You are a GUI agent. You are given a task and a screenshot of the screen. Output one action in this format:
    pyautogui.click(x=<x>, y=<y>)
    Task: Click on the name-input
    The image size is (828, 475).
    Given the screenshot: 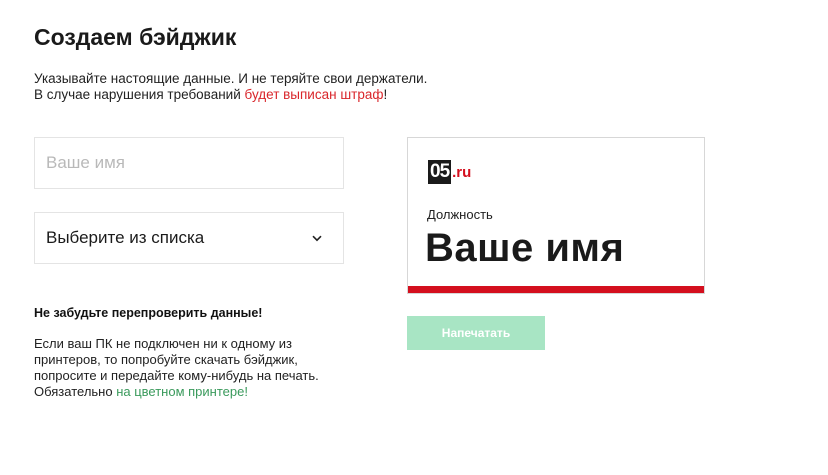 What is the action you would take?
    pyautogui.click(x=189, y=163)
    